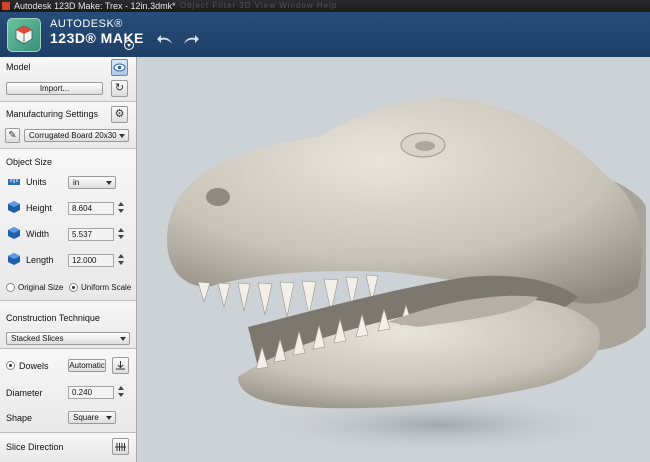  I want to click on material-select: Corrugated Board 20x30, so click(76, 135).